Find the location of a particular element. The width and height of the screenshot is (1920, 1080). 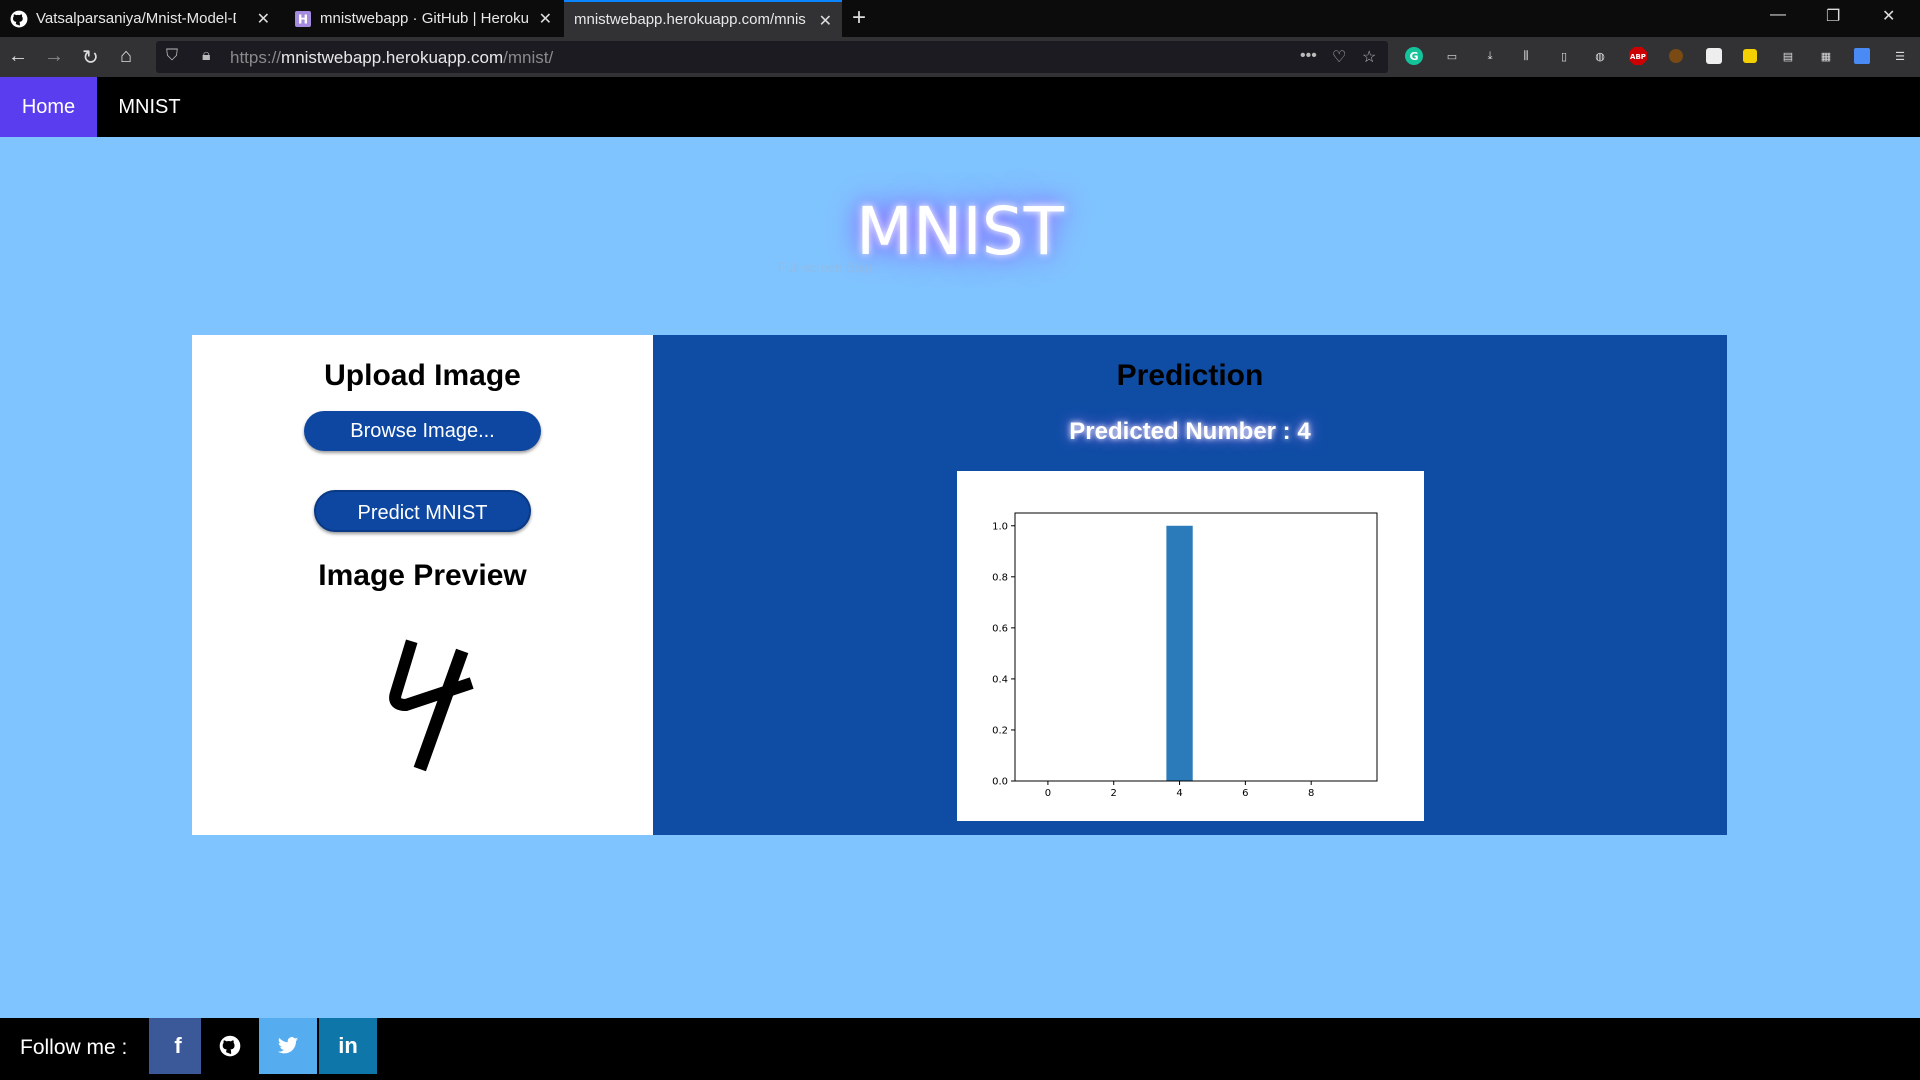

nav-home-link: Home is located at coordinates (48, 107).